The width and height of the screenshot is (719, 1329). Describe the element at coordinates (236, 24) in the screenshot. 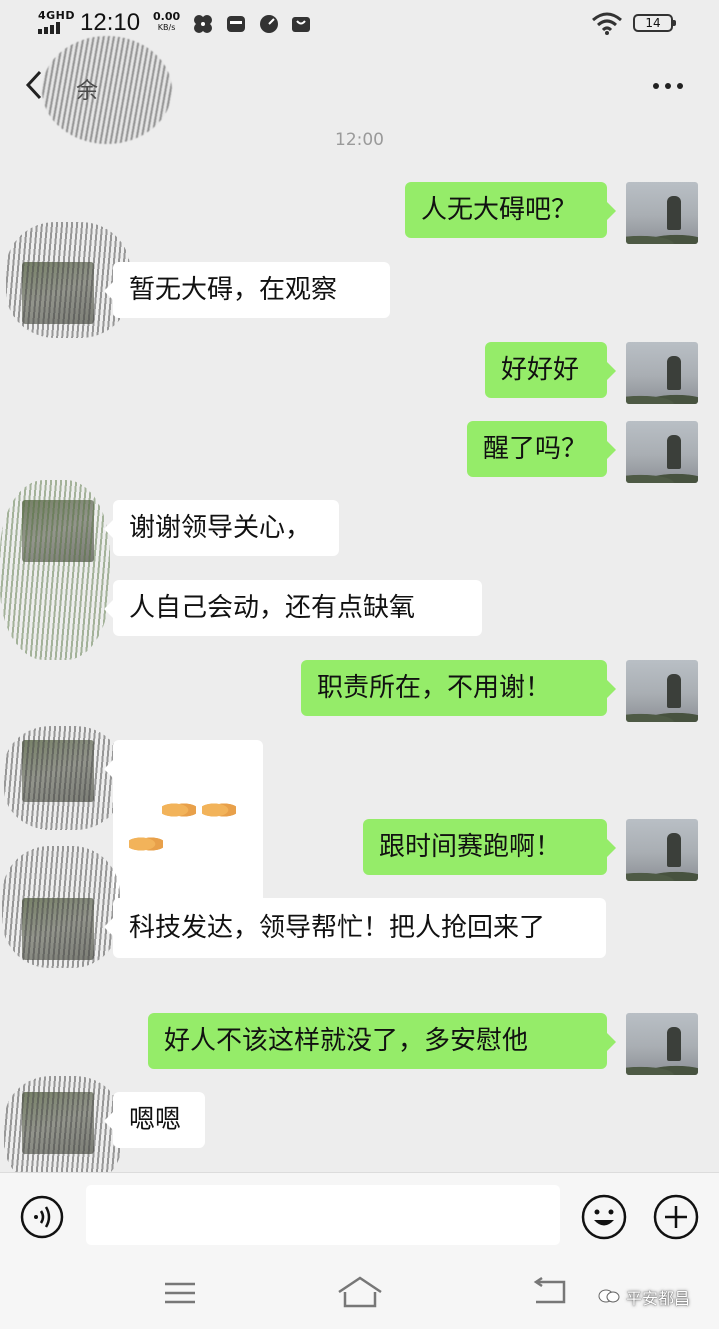

I see `app-icon` at that location.